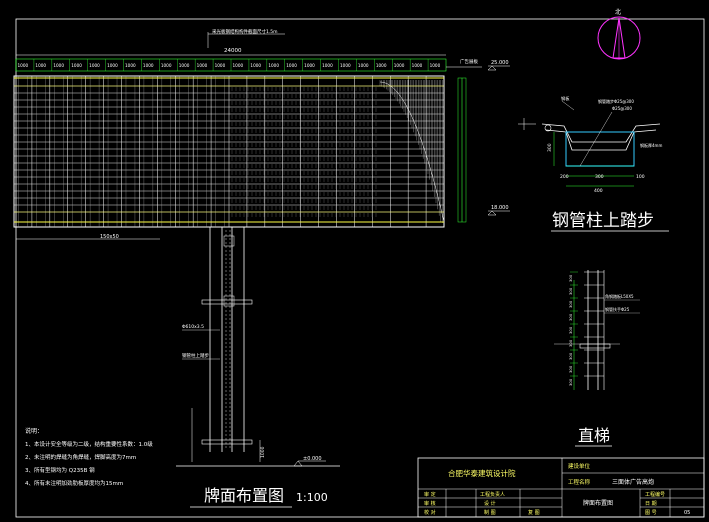 The image size is (709, 522). I want to click on steel-column: Φ610x3.5 钢管柱上踏步 1000 ±0.000, so click(258, 347).